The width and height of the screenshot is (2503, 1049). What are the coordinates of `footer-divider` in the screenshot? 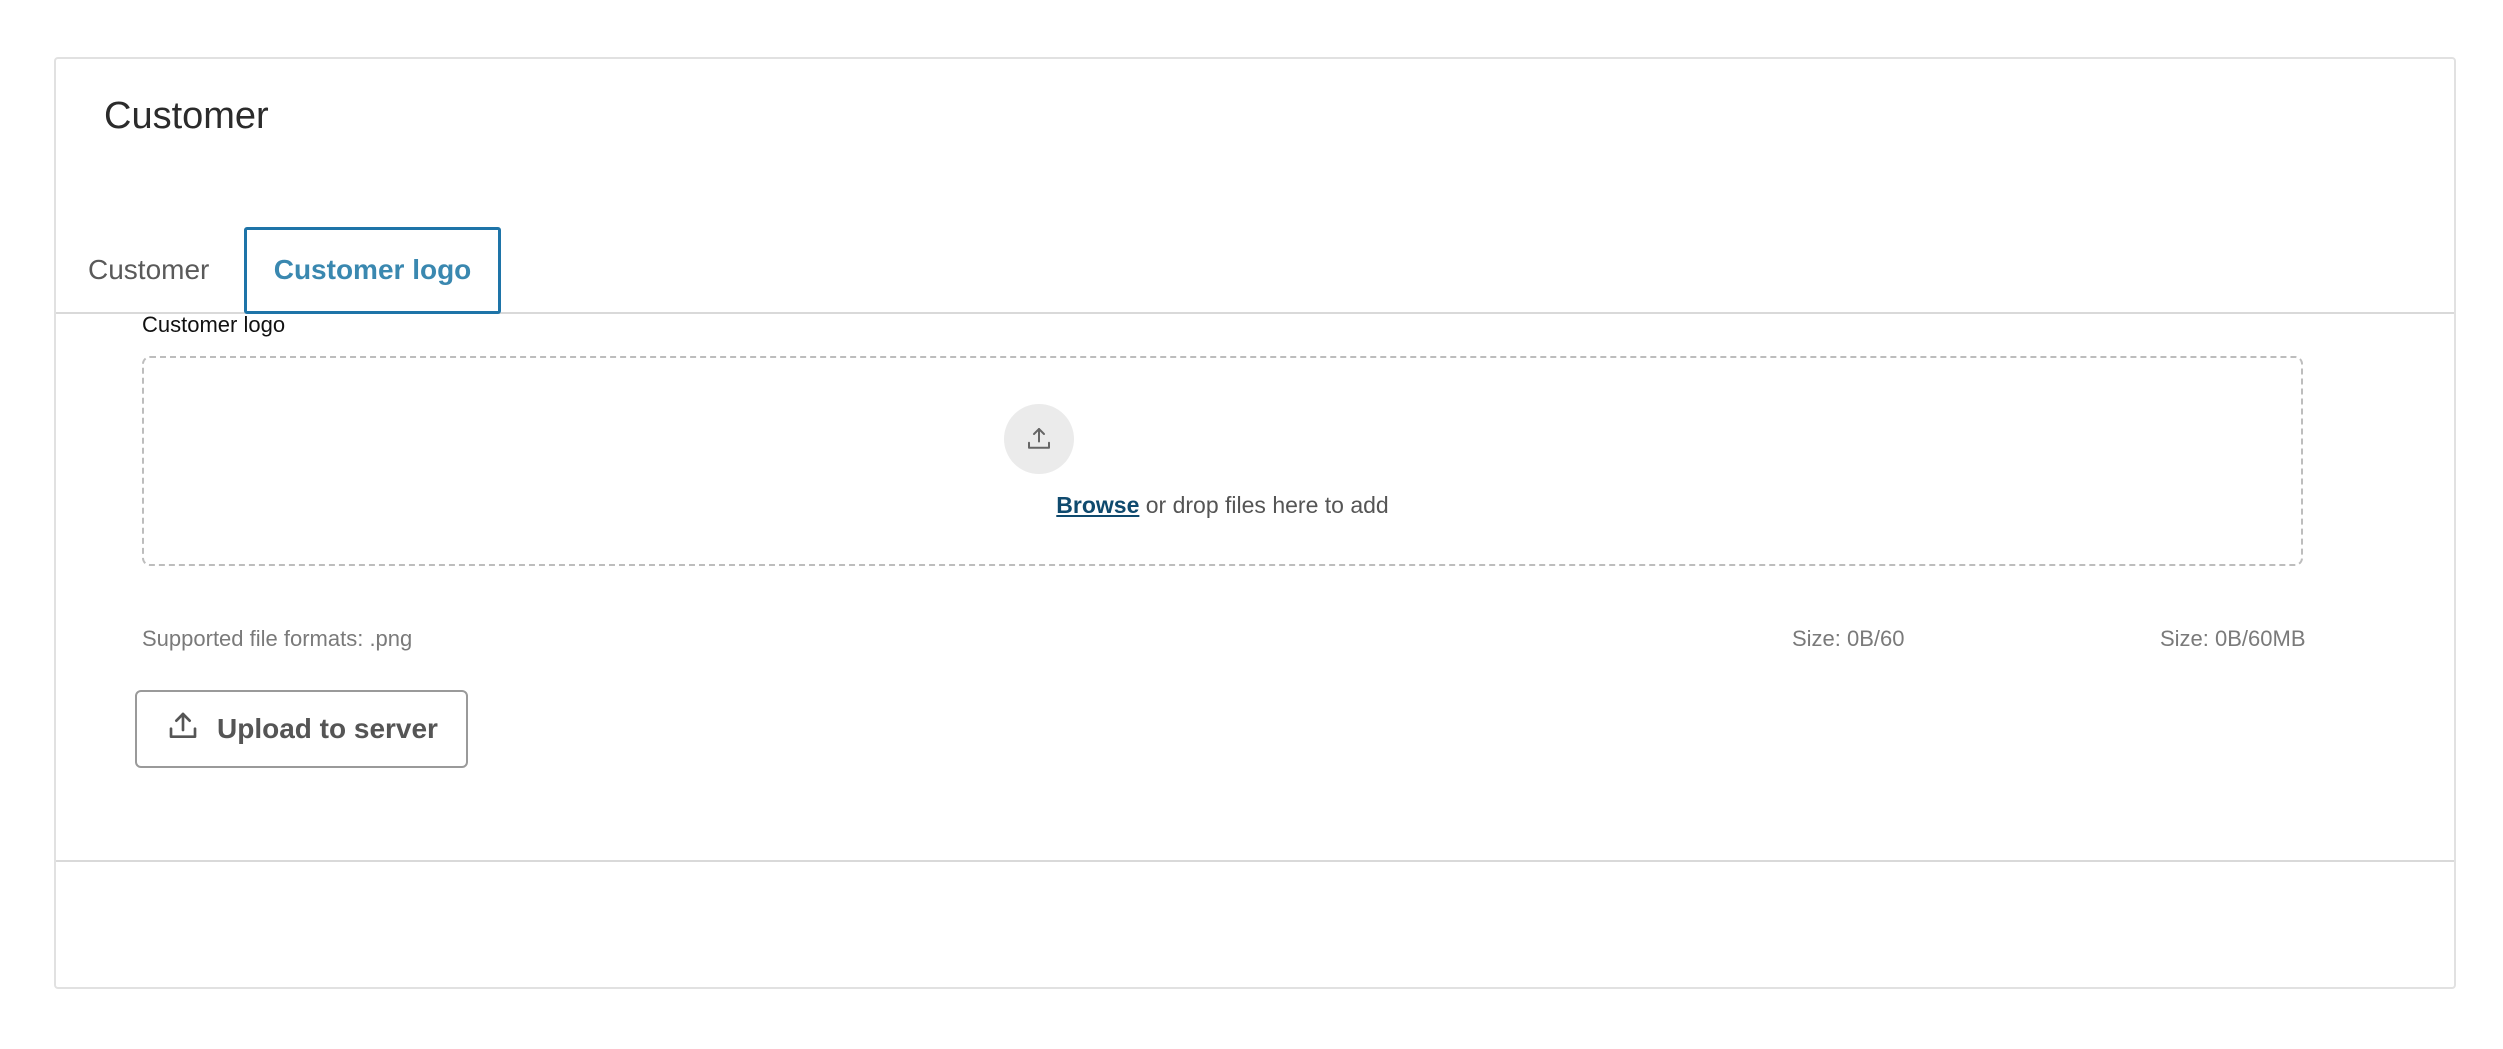 It's located at (1255, 861).